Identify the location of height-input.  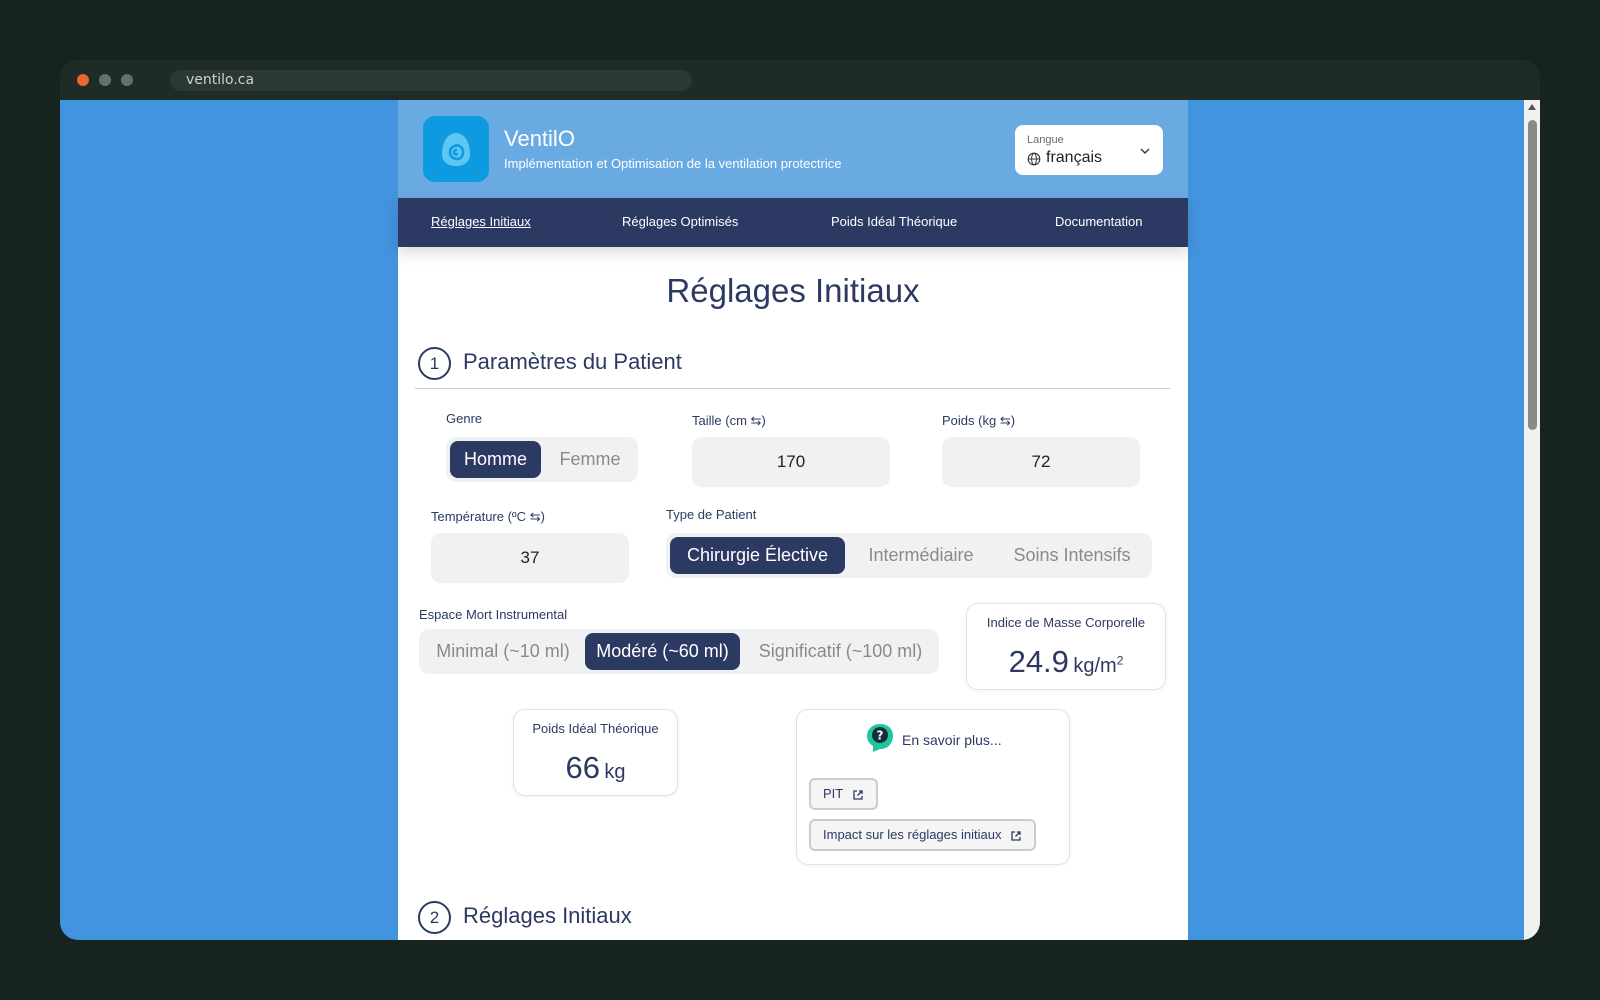
(791, 462).